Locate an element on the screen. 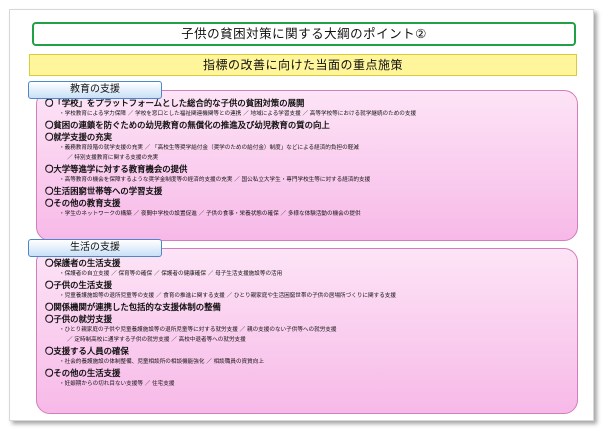 The height and width of the screenshot is (430, 605). policy-detail: ・妊娠期からの切れ目ない支援等 ／ 住宅支援 is located at coordinates (117, 384).